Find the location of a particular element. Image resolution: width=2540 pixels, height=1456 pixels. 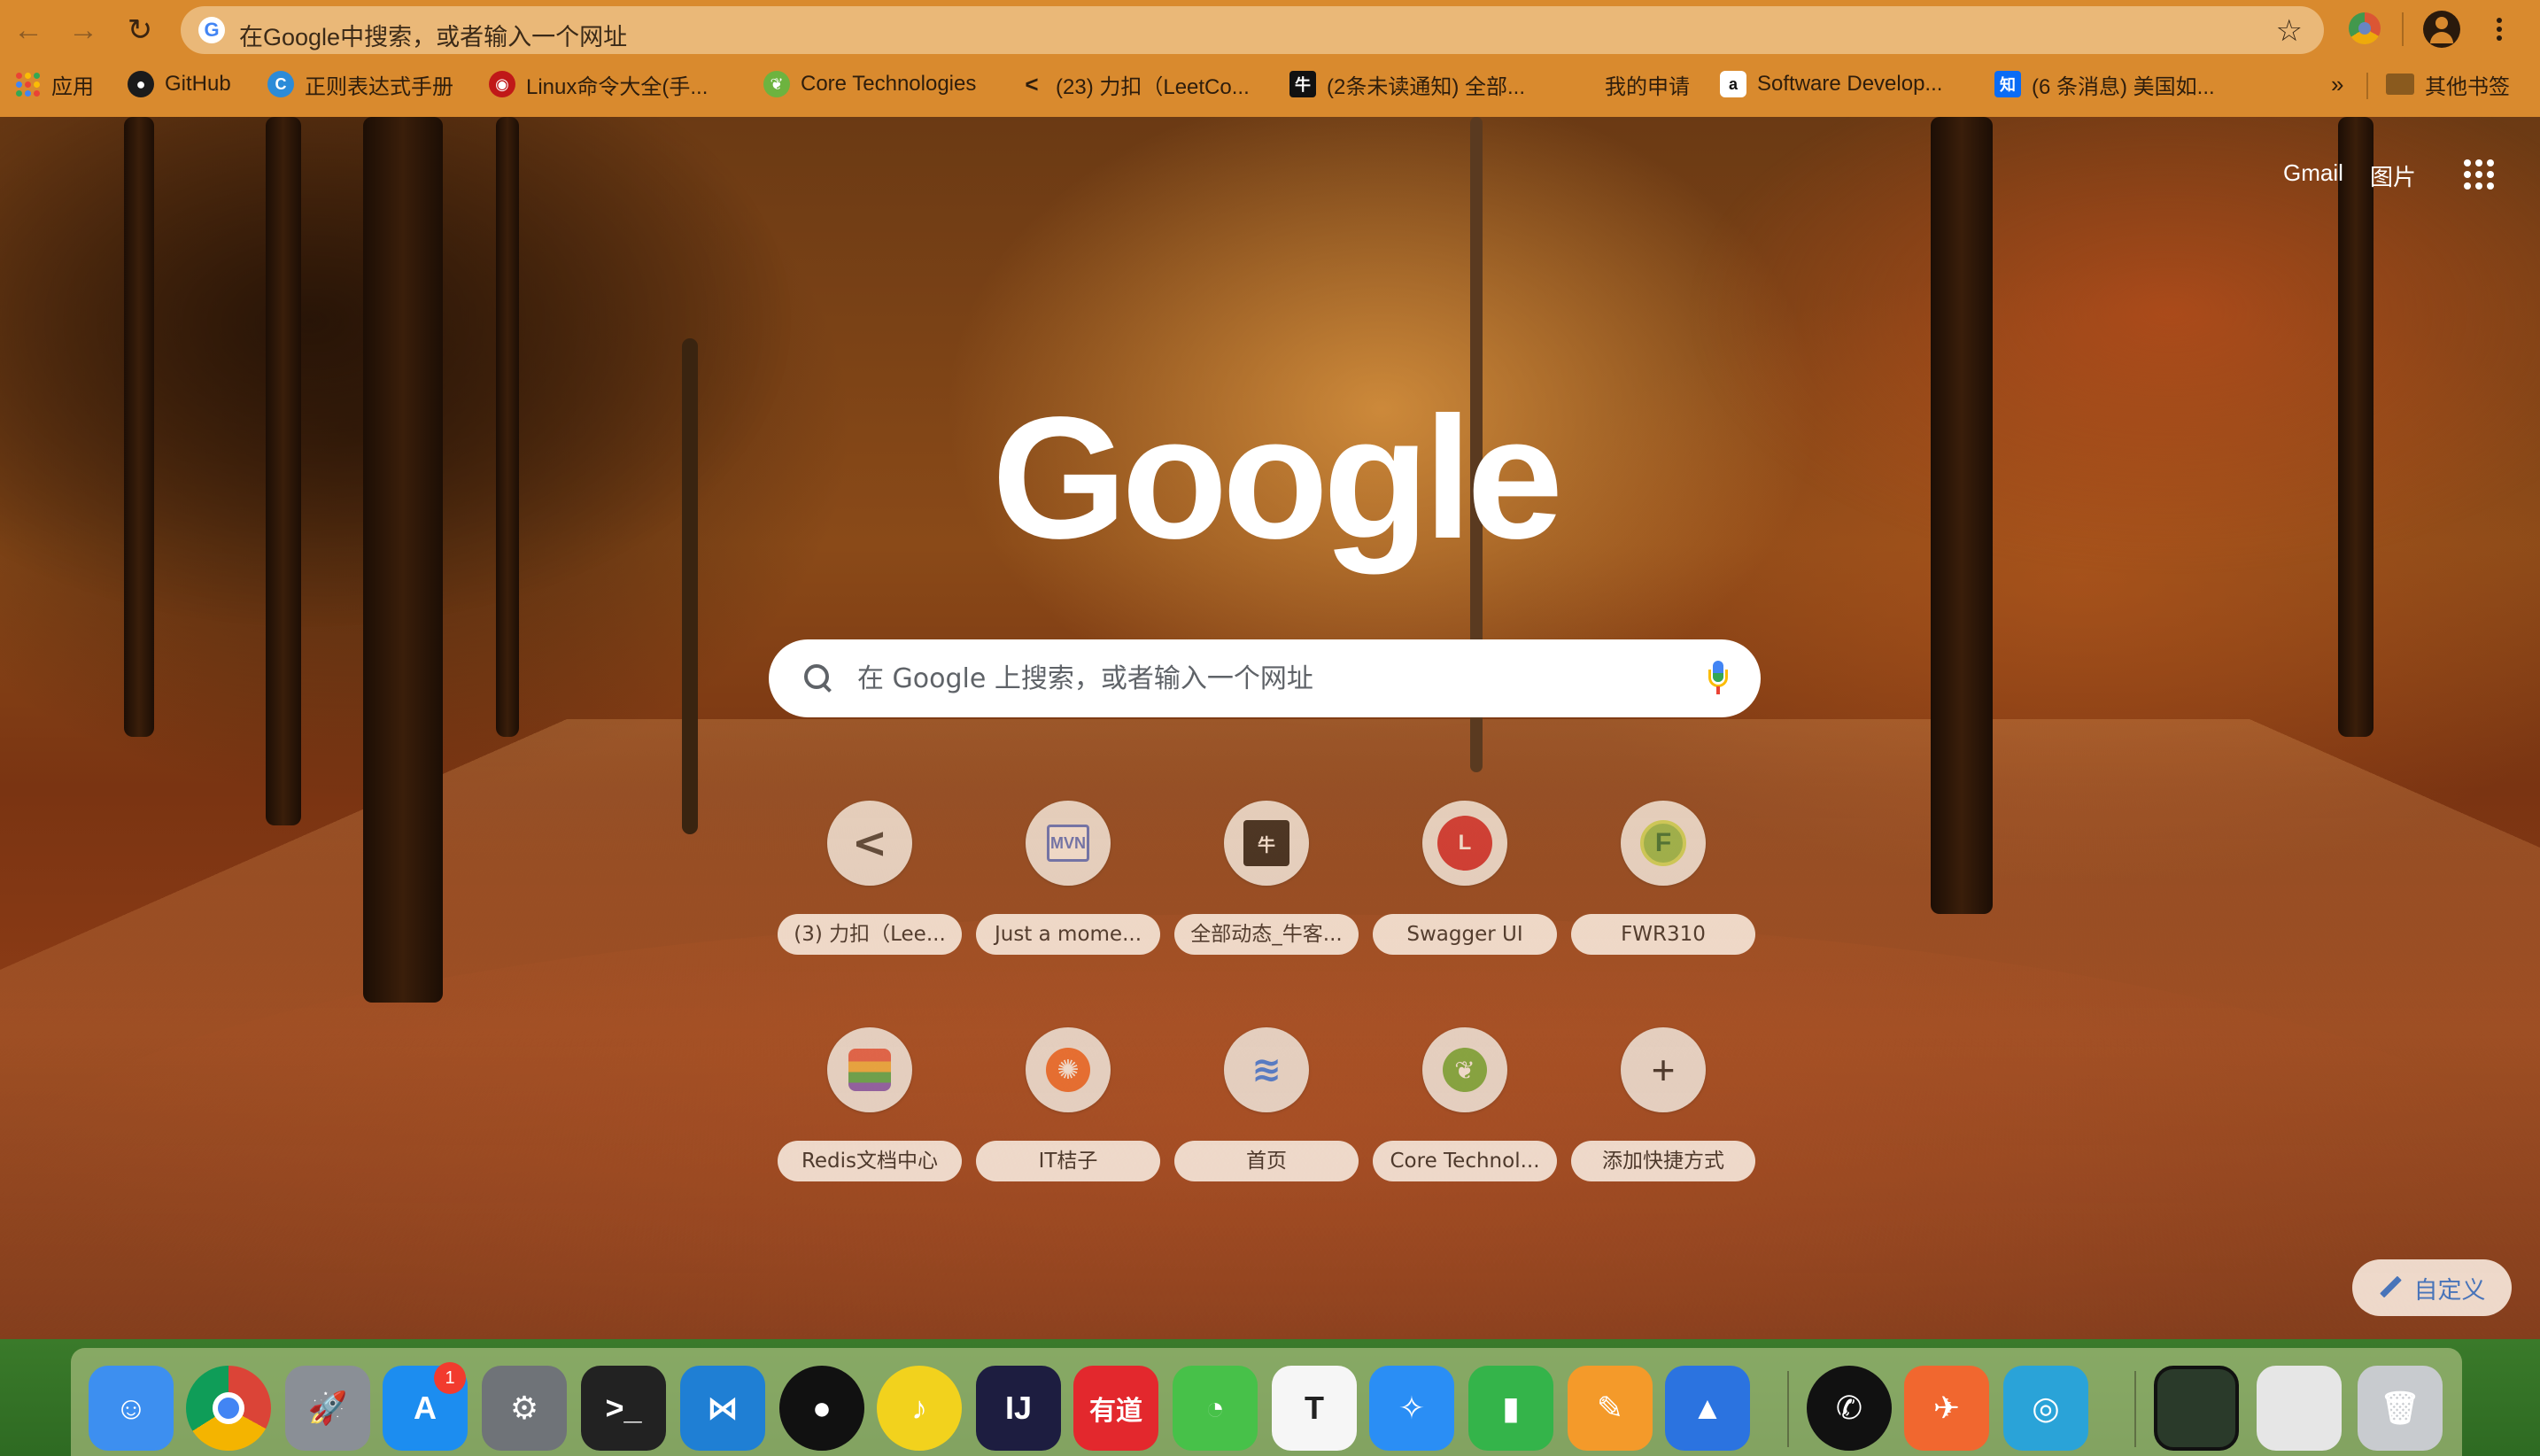

shortcut-icon-circle is located at coordinates (870, 1069).